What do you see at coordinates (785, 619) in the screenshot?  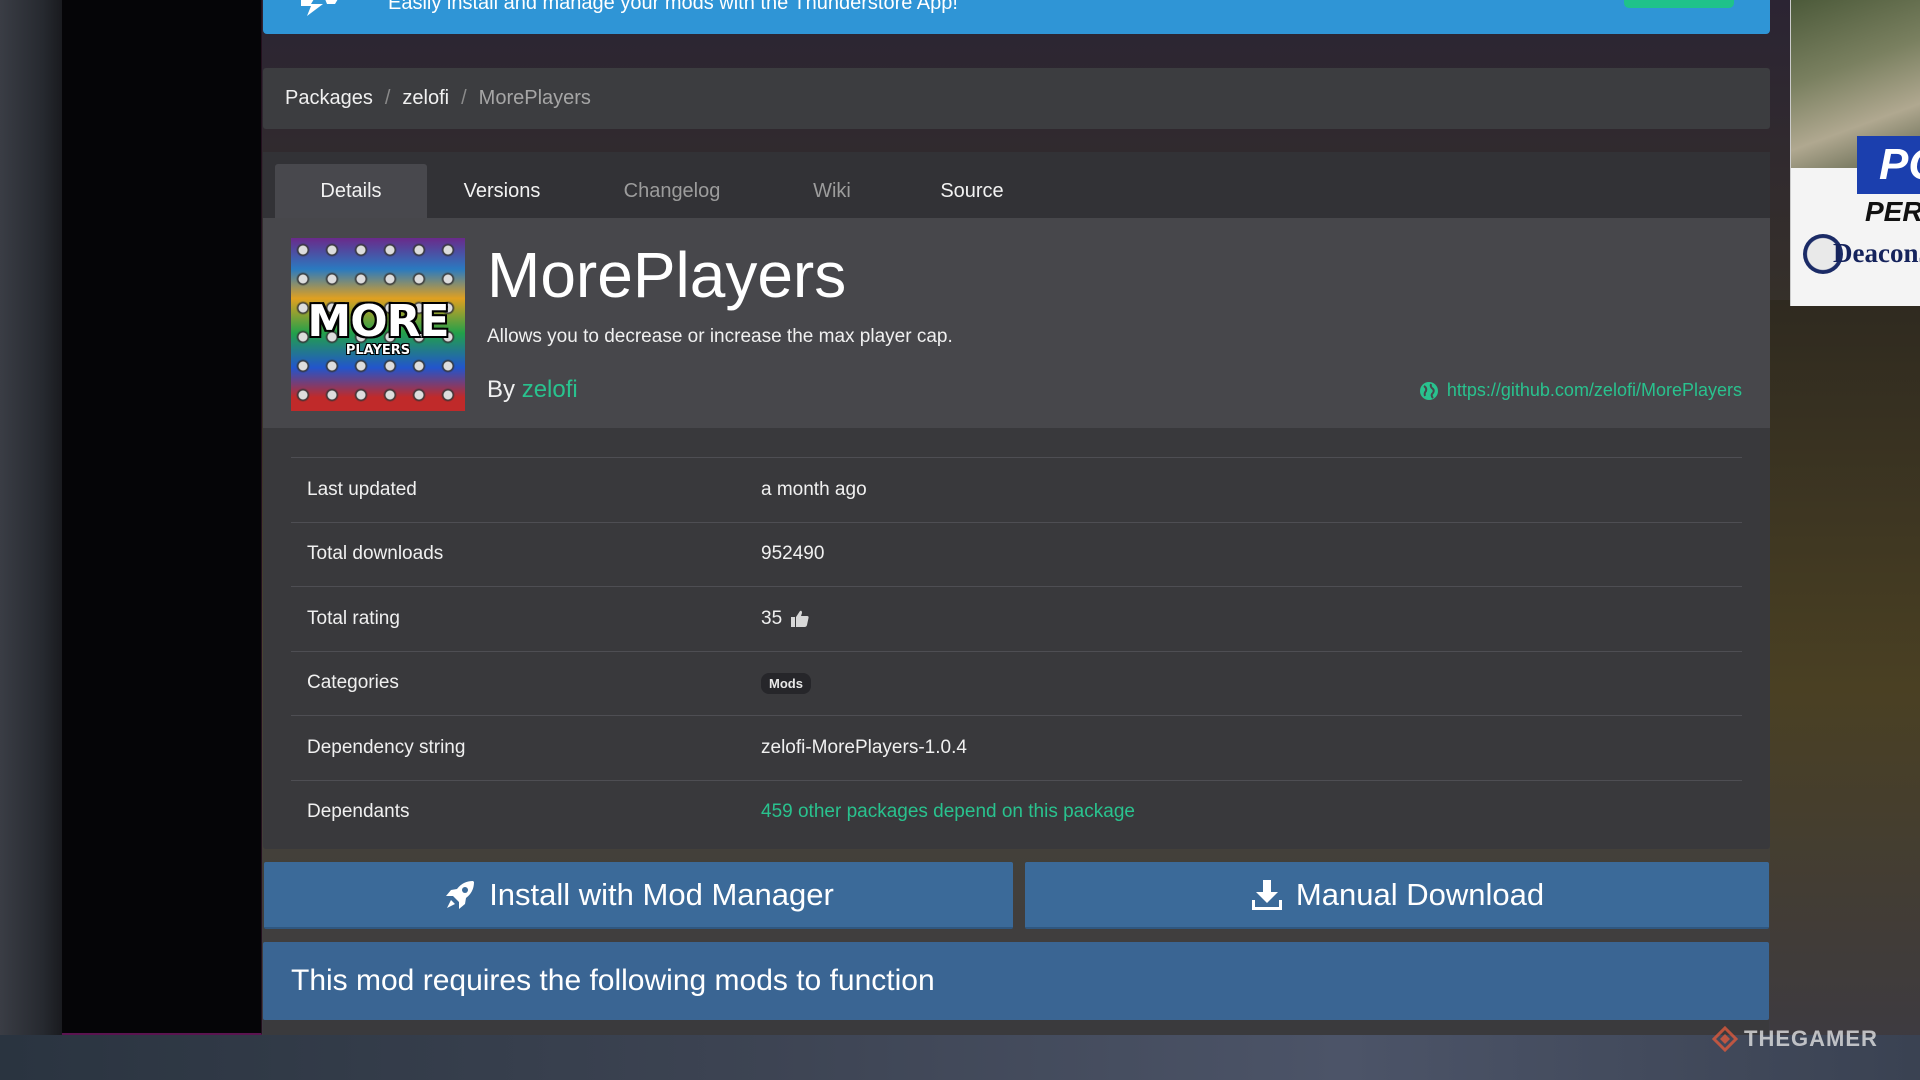 I see `rating-value-wrap: 35` at bounding box center [785, 619].